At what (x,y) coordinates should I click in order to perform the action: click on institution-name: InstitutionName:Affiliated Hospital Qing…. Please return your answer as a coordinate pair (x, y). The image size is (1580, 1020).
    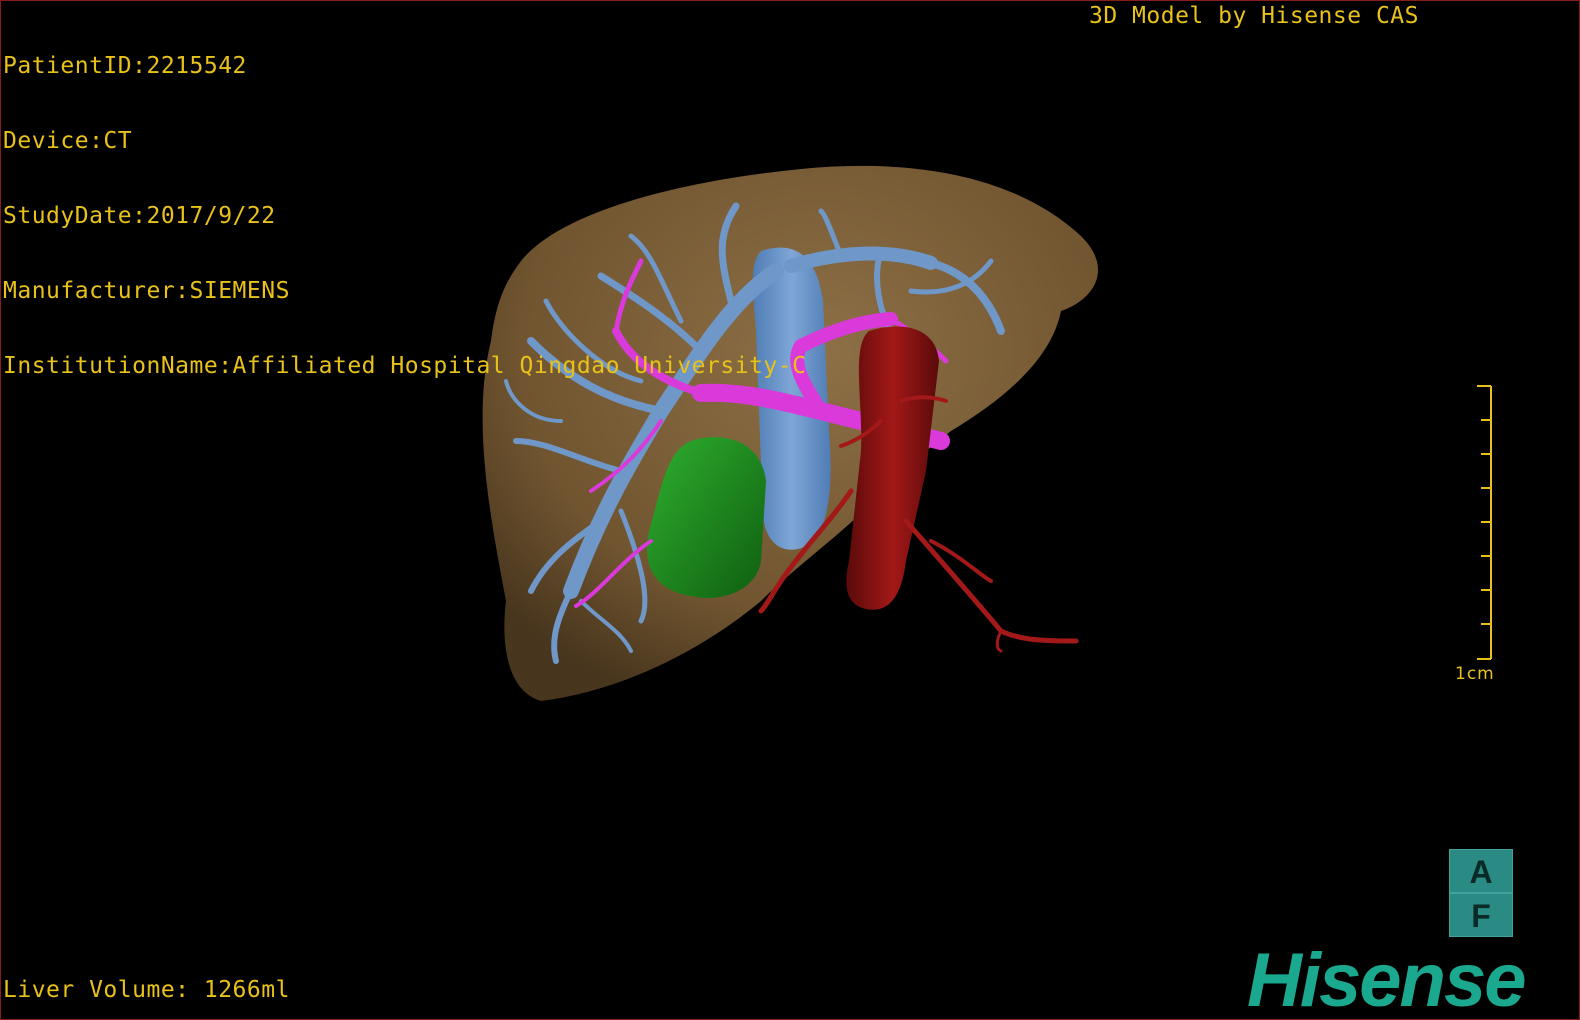
    Looking at the image, I should click on (405, 366).